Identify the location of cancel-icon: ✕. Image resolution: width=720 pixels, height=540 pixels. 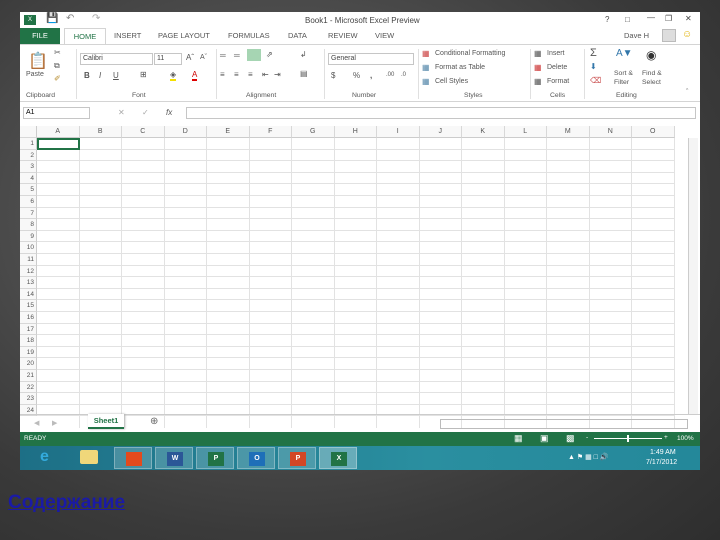
(121, 112).